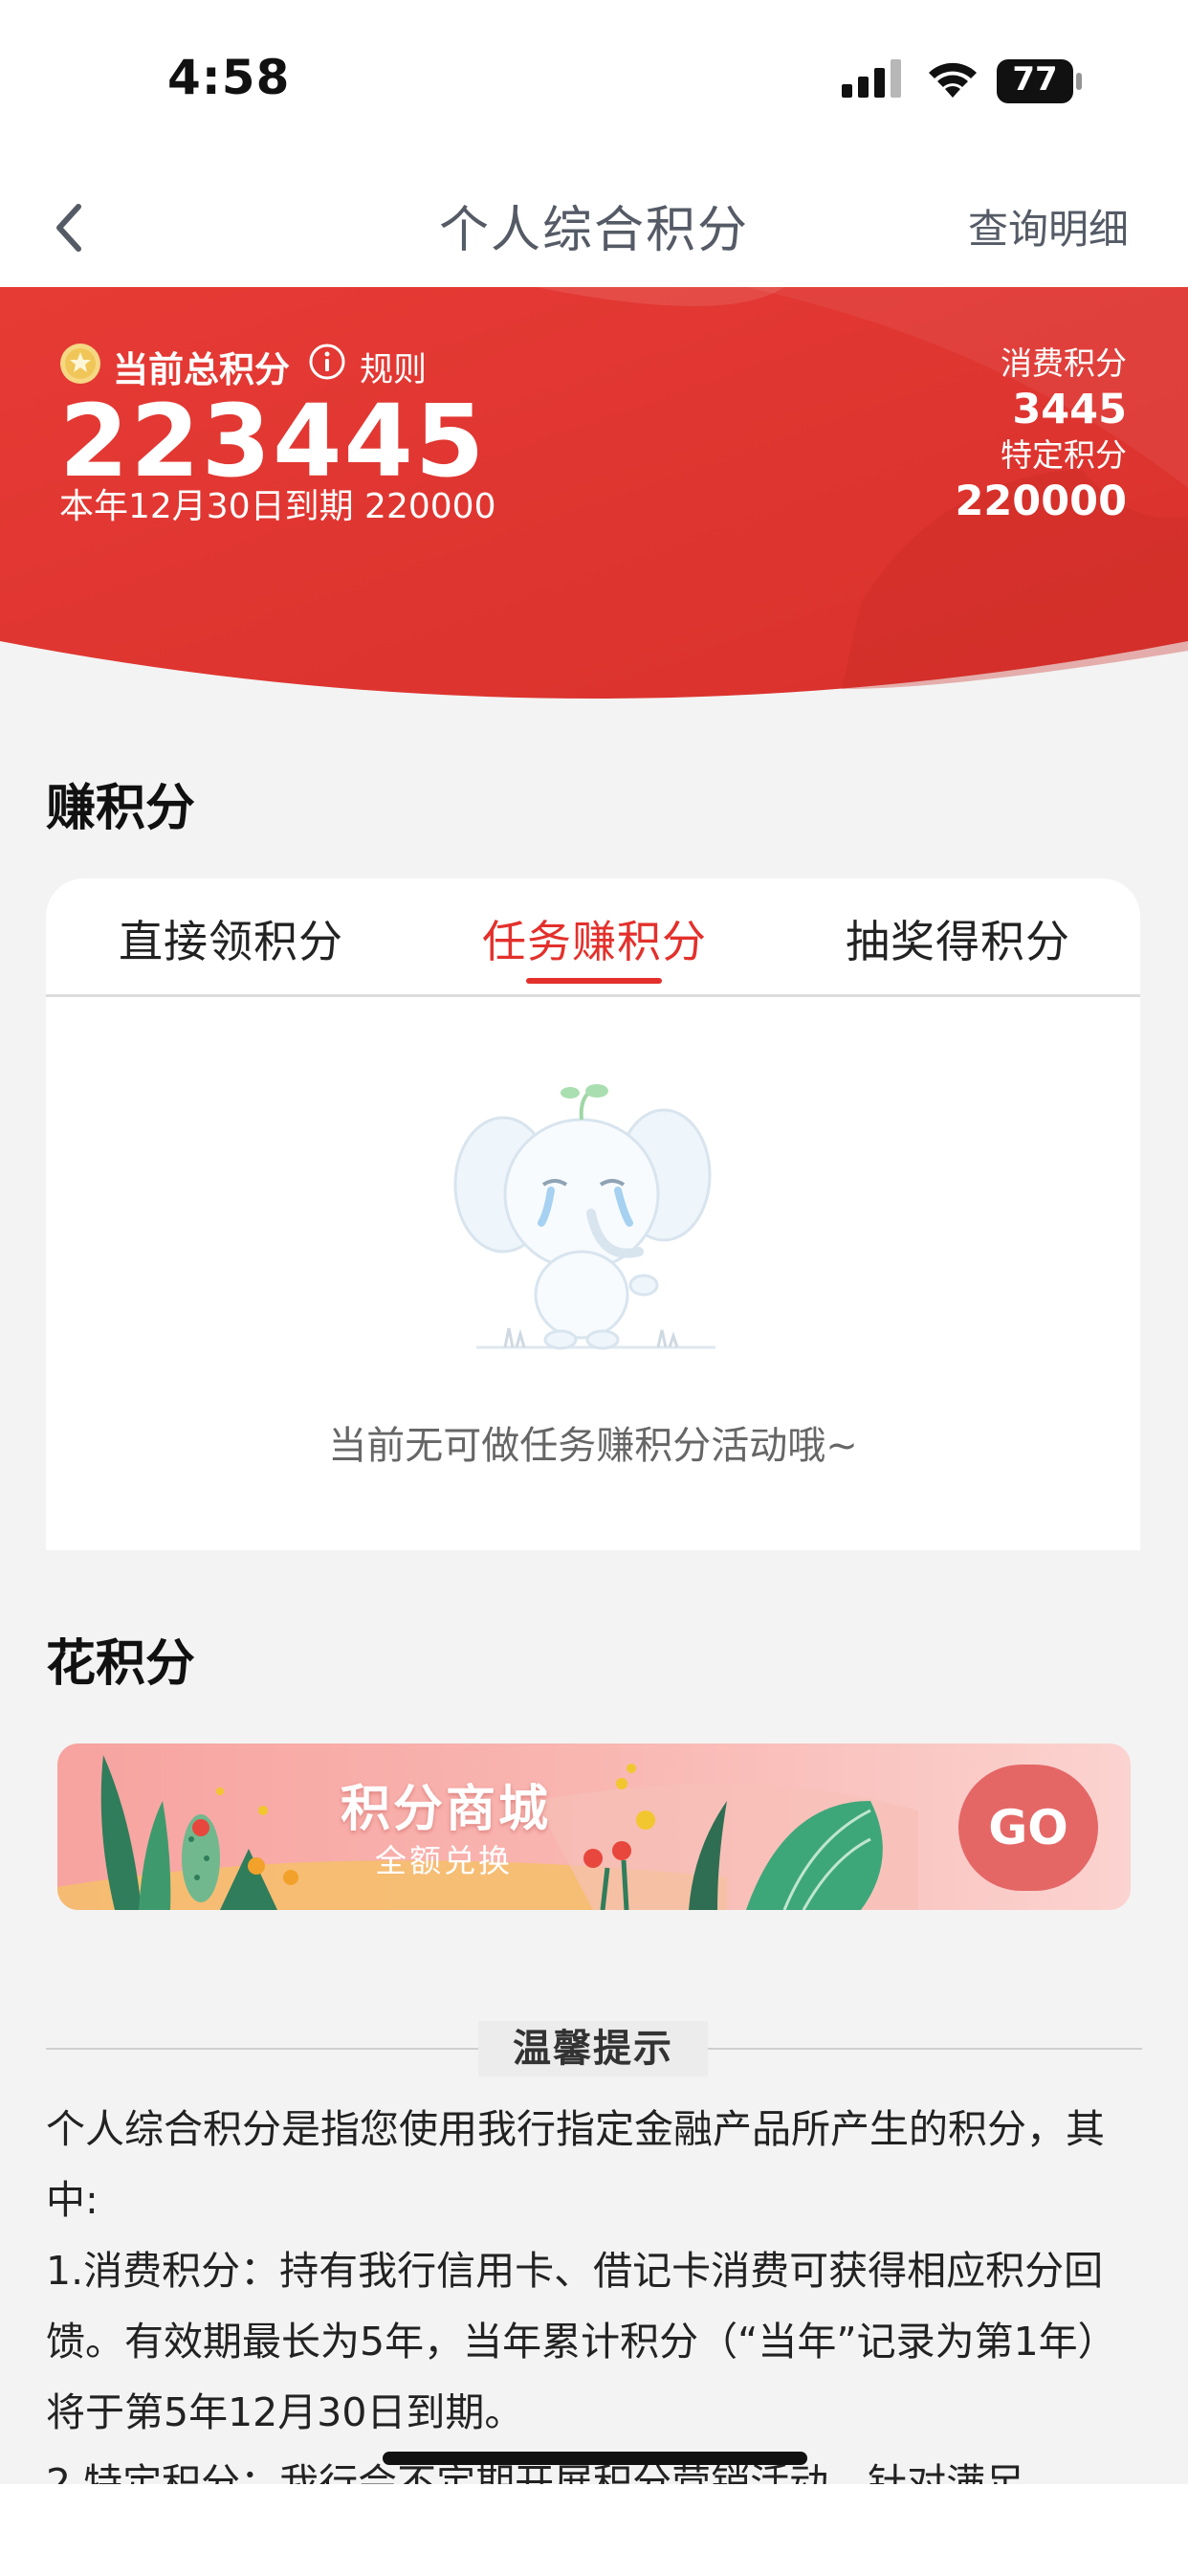 The height and width of the screenshot is (2576, 1188). Describe the element at coordinates (594, 2530) in the screenshot. I see `bottom-safe-area` at that location.